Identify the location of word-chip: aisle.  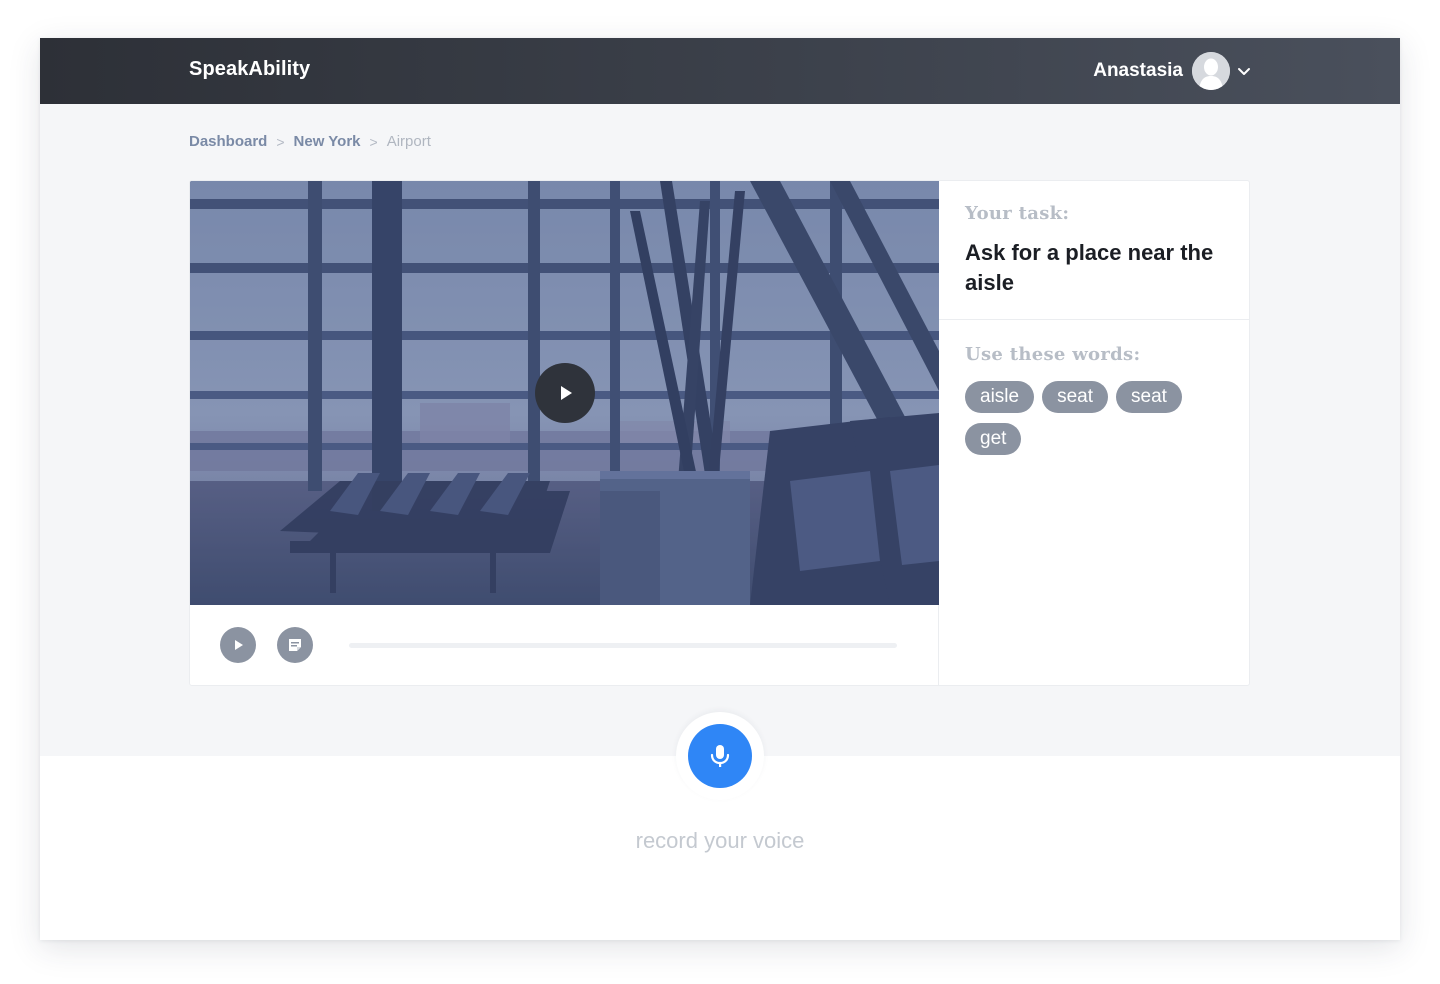
(1000, 397).